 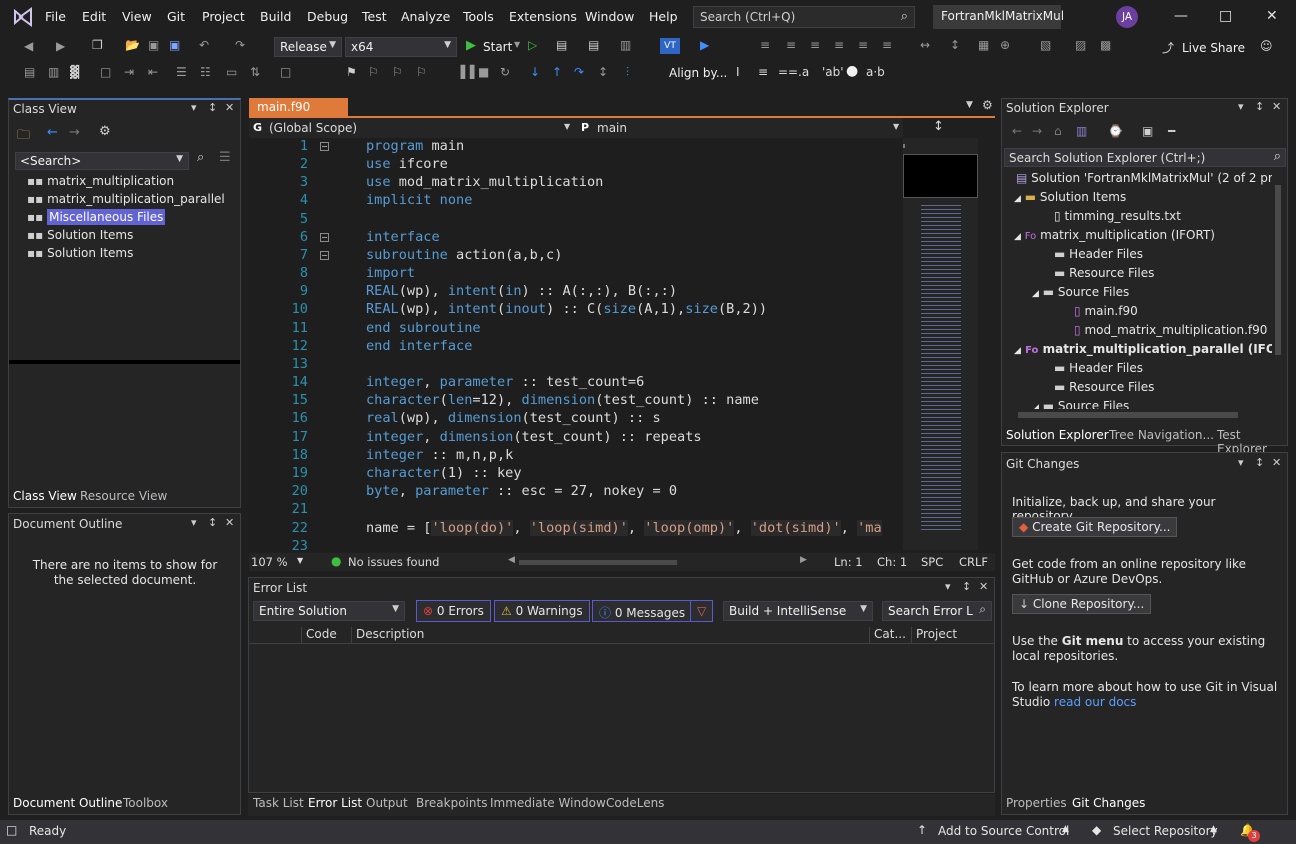 I want to click on output-icon: □, so click(x=11, y=830).